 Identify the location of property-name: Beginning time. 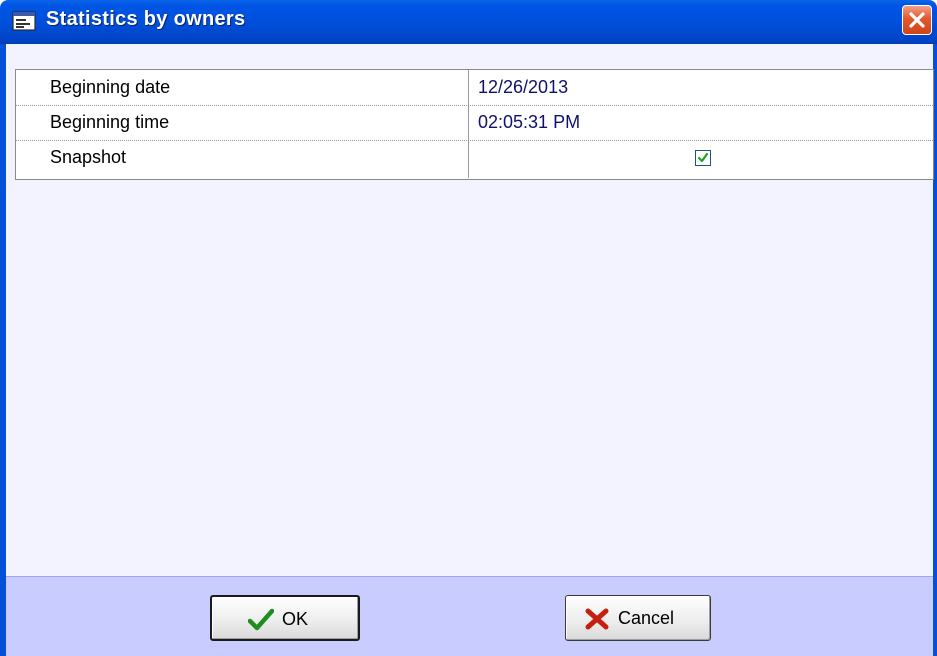
(242, 122).